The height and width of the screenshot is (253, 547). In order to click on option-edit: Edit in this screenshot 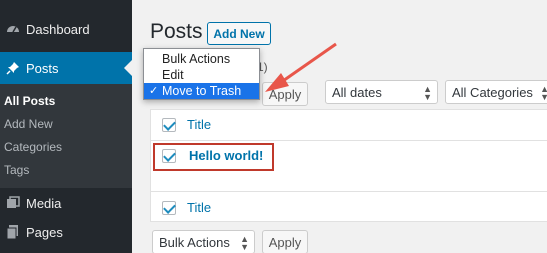, I will do `click(201, 75)`.